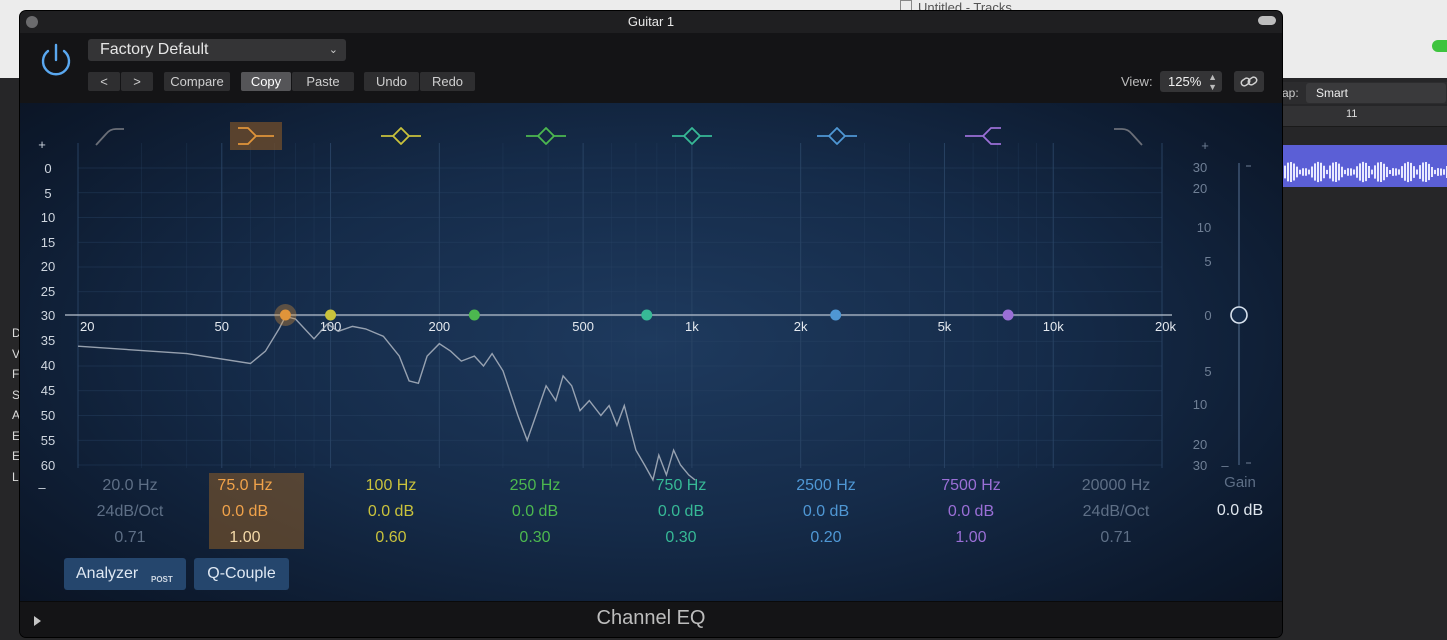  Describe the element at coordinates (47, 168) in the screenshot. I see `analyzer-scale-label: 0` at that location.